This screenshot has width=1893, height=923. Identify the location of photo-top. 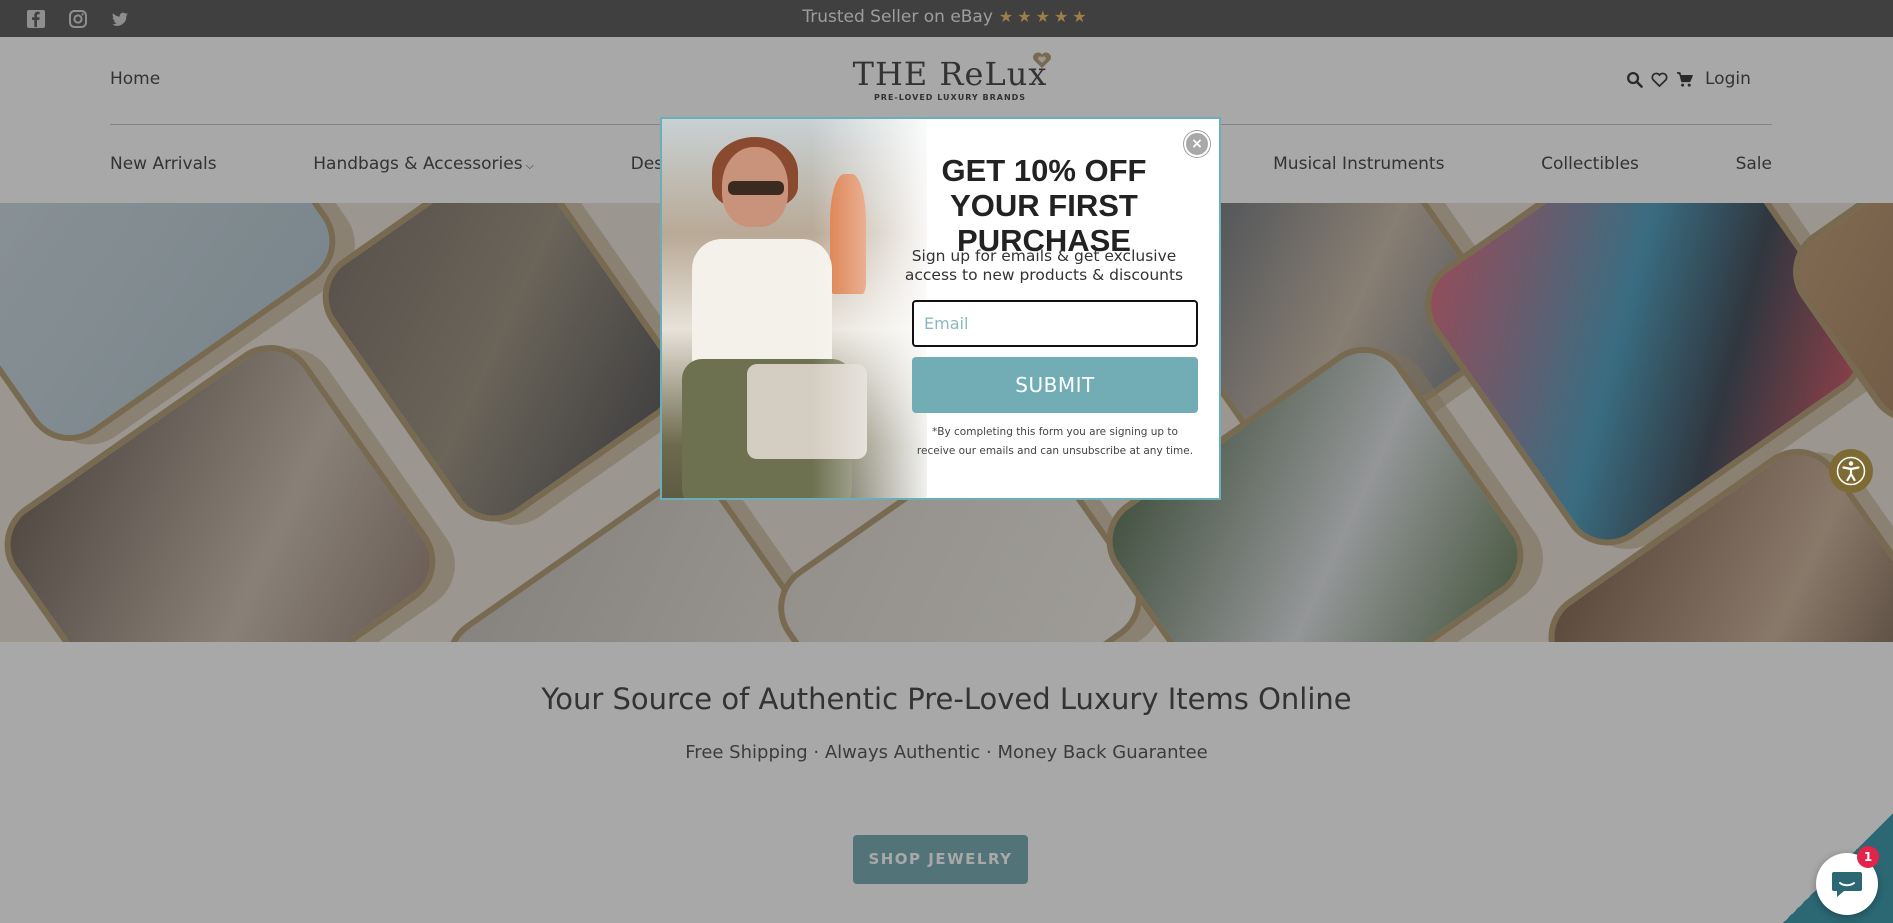
(762, 304).